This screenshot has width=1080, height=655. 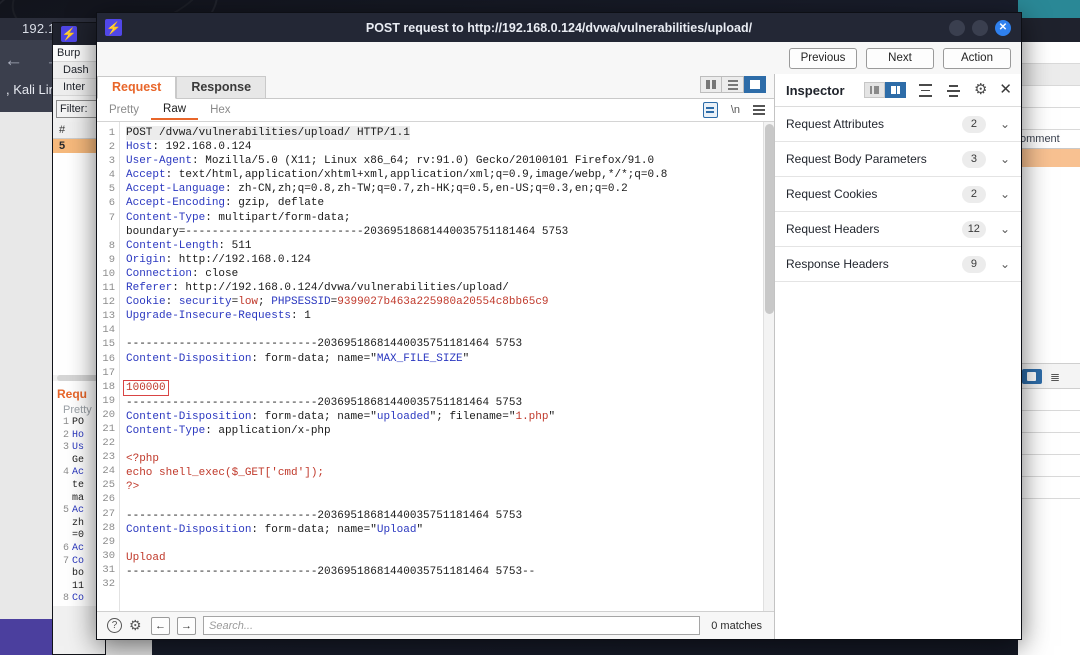 I want to click on word-wrap-icon, so click(x=710, y=110).